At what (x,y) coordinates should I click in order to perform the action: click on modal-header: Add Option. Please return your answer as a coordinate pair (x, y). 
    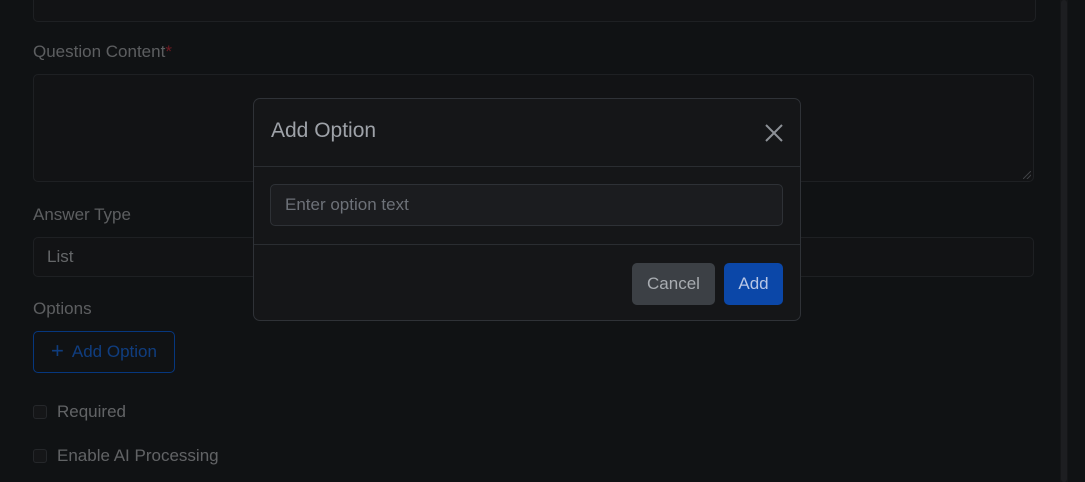
    Looking at the image, I should click on (527, 133).